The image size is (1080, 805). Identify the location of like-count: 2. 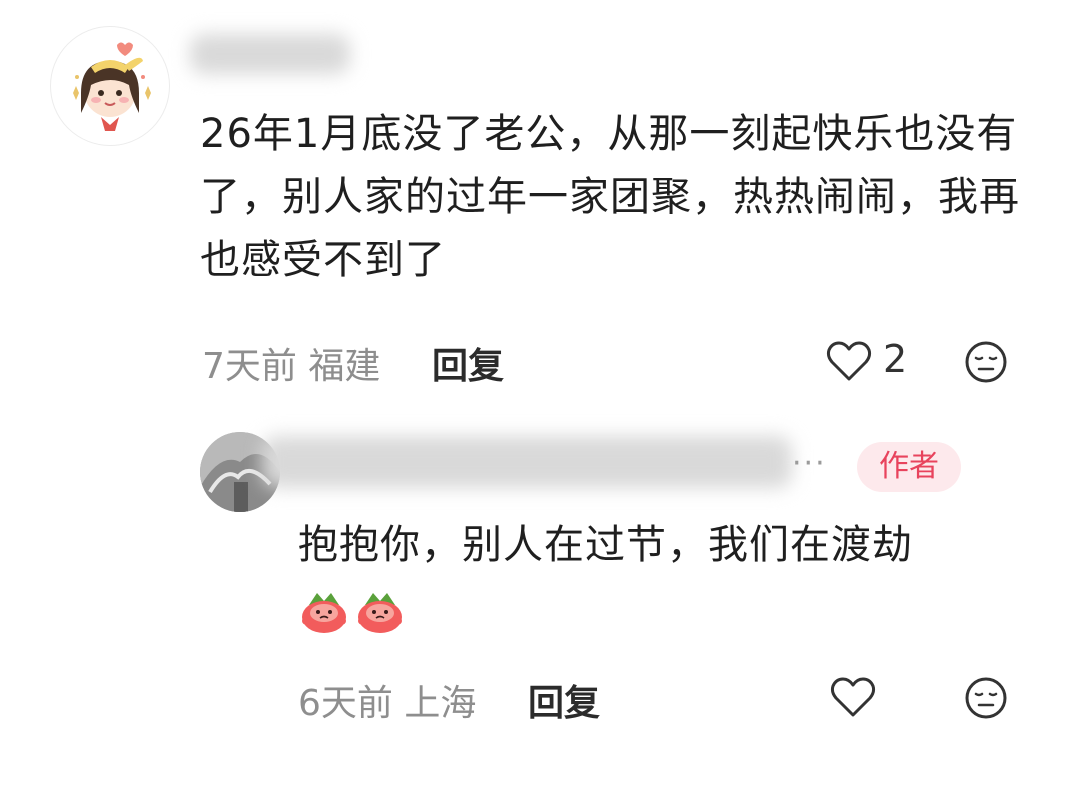
(895, 359).